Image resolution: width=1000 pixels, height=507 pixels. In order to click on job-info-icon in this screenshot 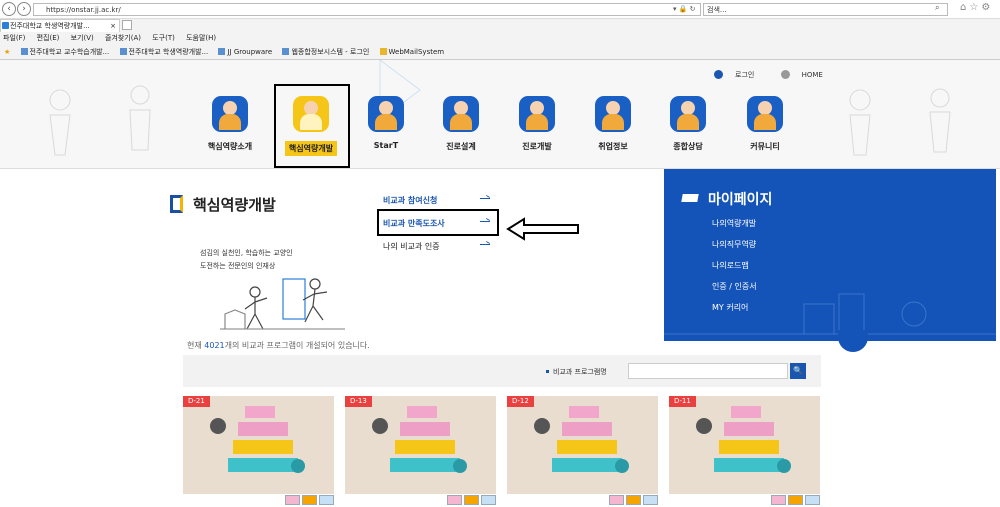, I will do `click(613, 114)`.